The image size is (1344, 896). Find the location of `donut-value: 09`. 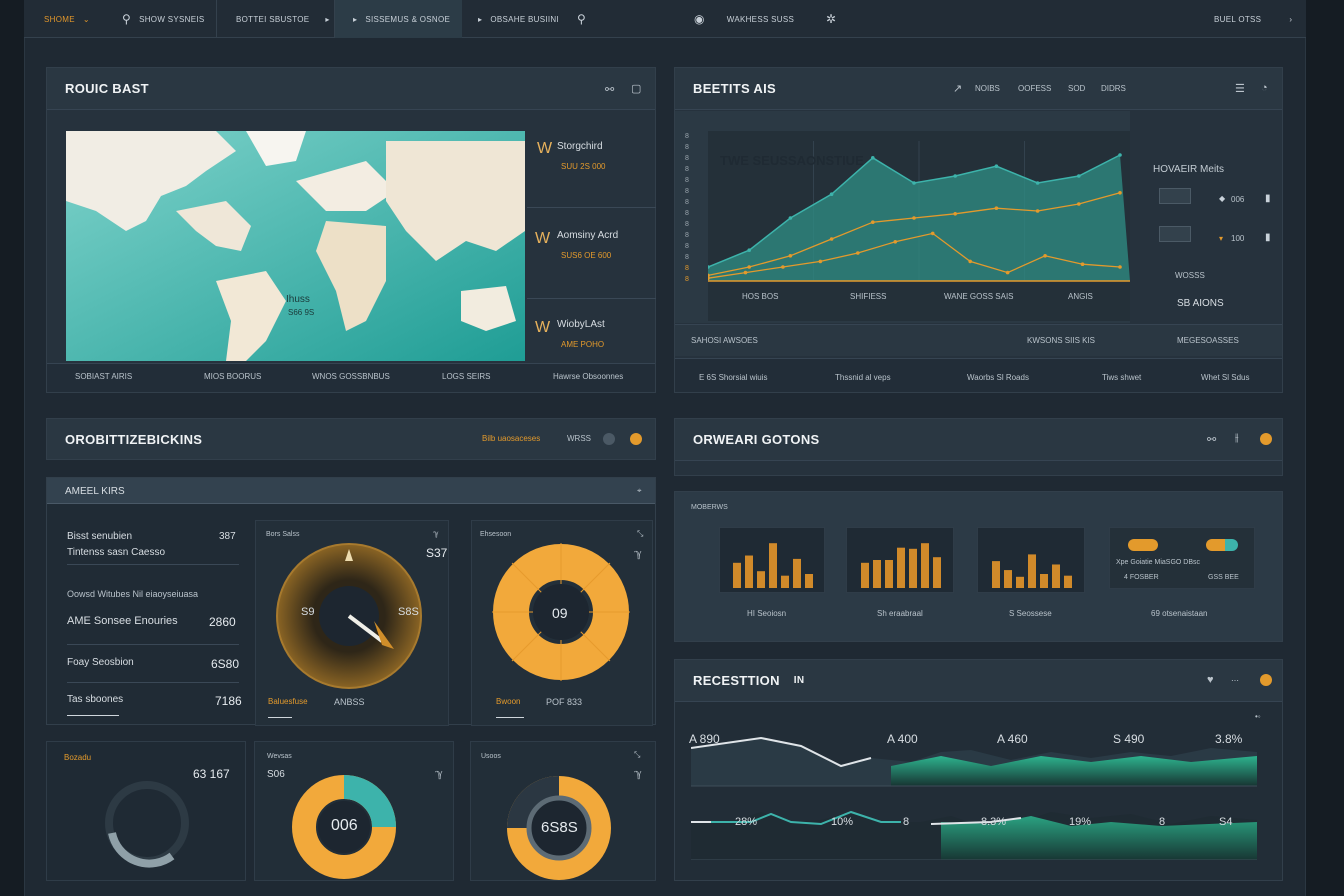

donut-value: 09 is located at coordinates (560, 613).